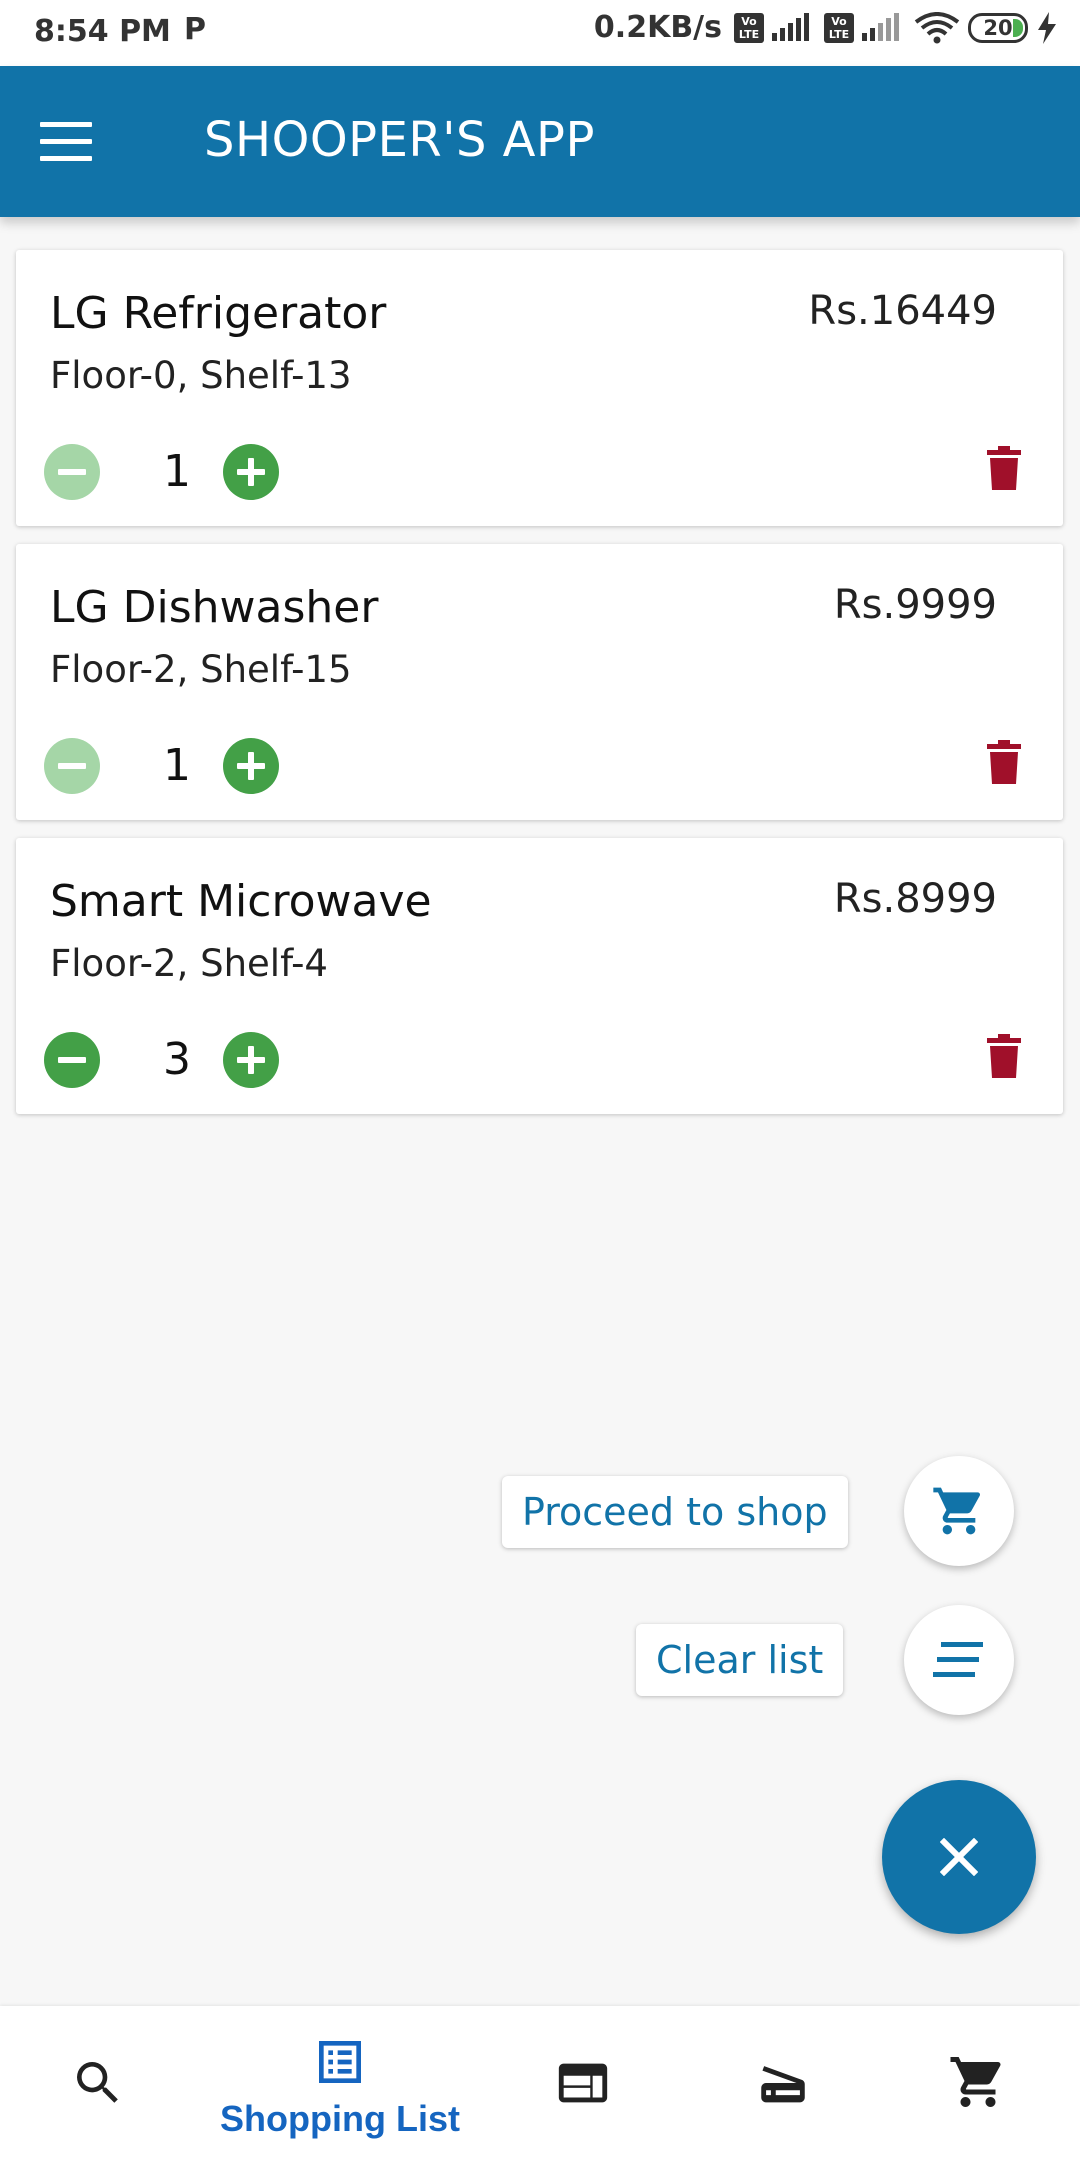 This screenshot has height=2160, width=1080. What do you see at coordinates (66, 142) in the screenshot?
I see `hamburger-menu-icon` at bounding box center [66, 142].